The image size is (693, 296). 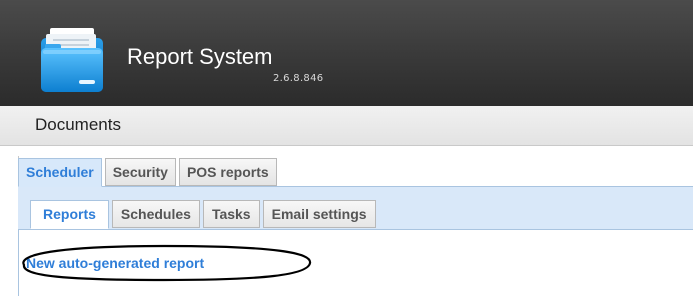 I want to click on folder-document-icon, so click(x=72, y=60).